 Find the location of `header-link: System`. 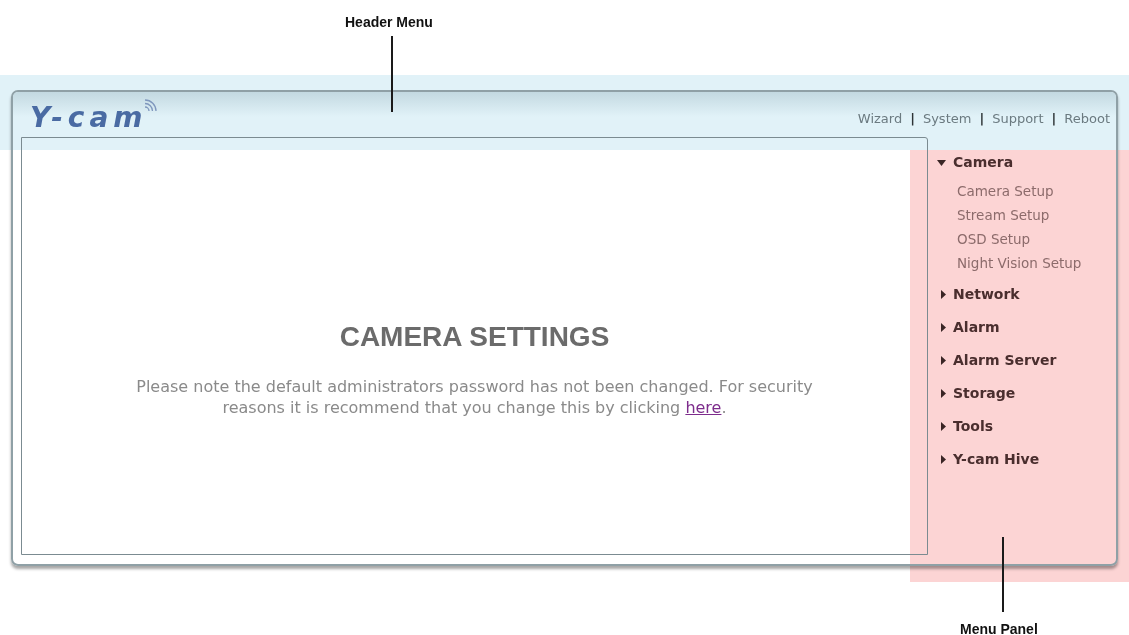

header-link: System is located at coordinates (947, 119).